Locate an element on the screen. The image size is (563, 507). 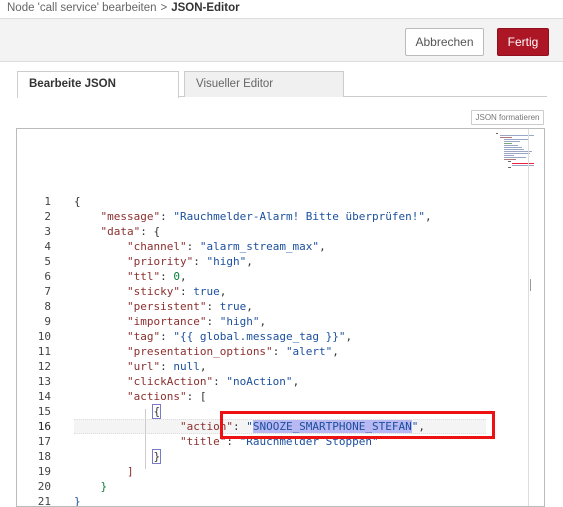
line-number: 21 is located at coordinates (44, 501).